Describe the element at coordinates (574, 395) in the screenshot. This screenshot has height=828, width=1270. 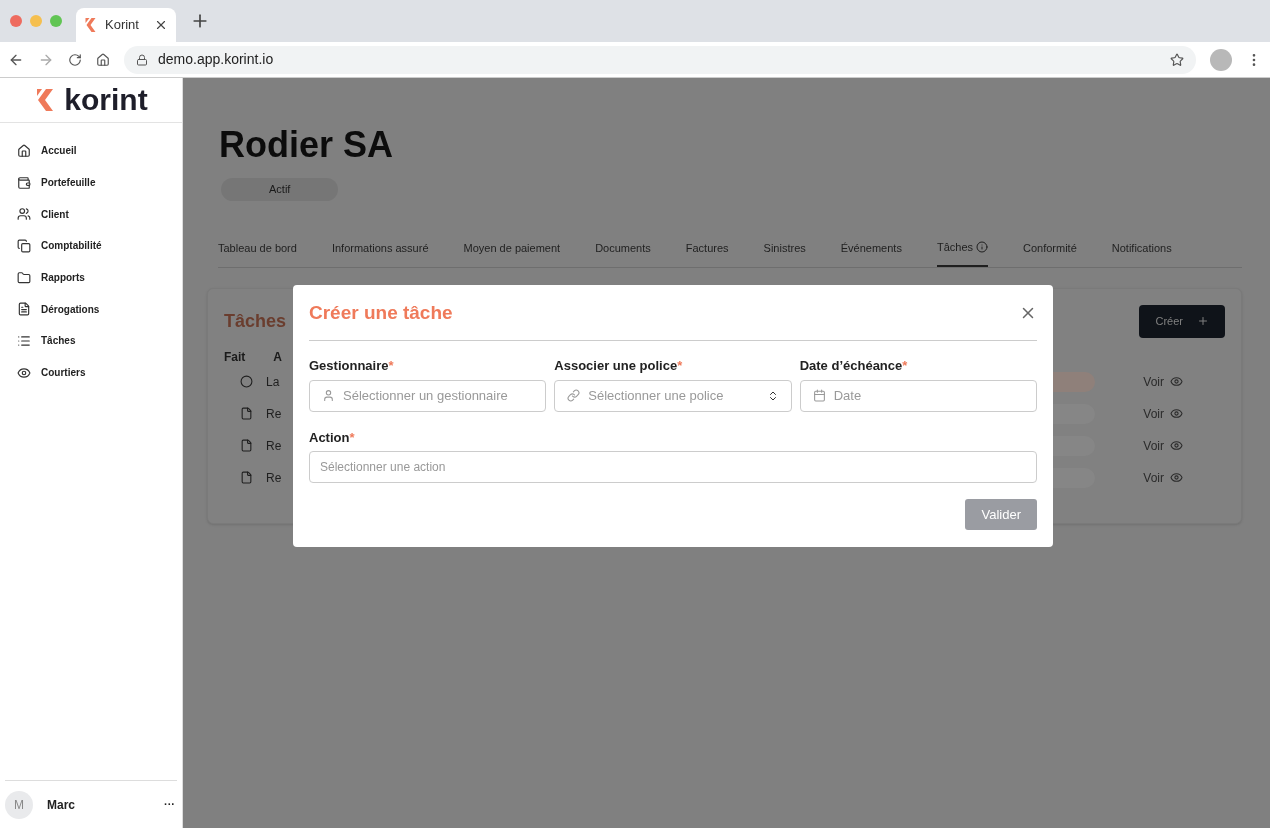
I see `link-icon` at that location.